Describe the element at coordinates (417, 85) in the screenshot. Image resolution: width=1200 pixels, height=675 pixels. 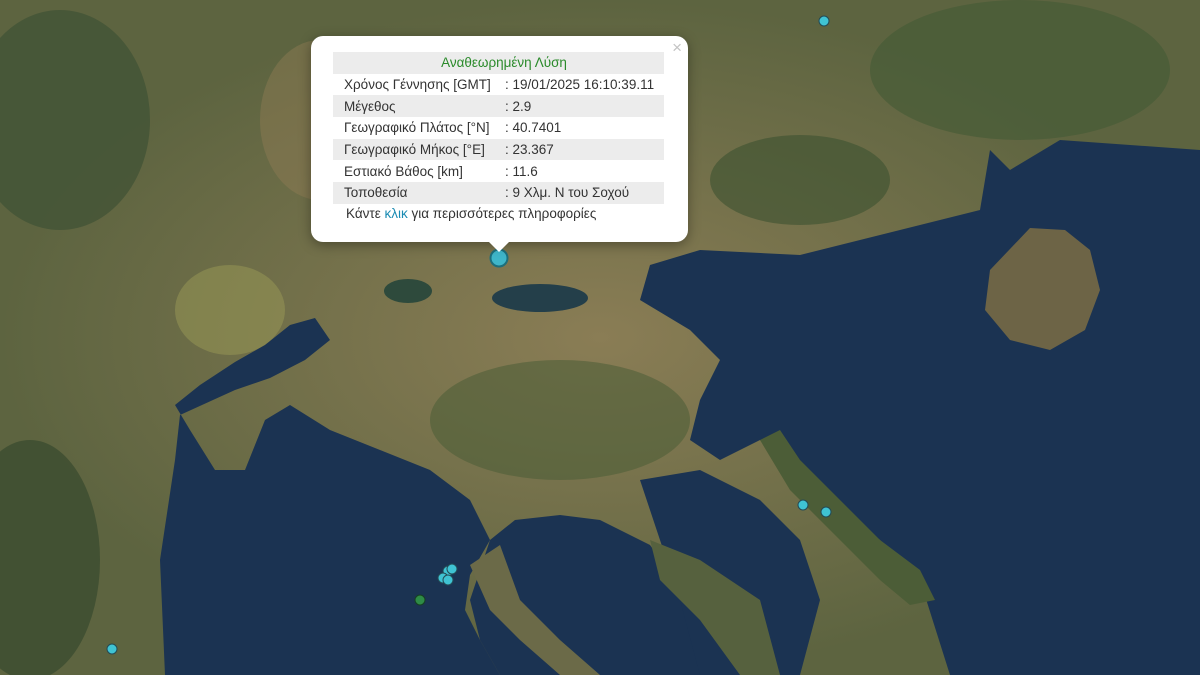
I see `detail-label: Χρόνος Γέννησης [GMT]` at that location.